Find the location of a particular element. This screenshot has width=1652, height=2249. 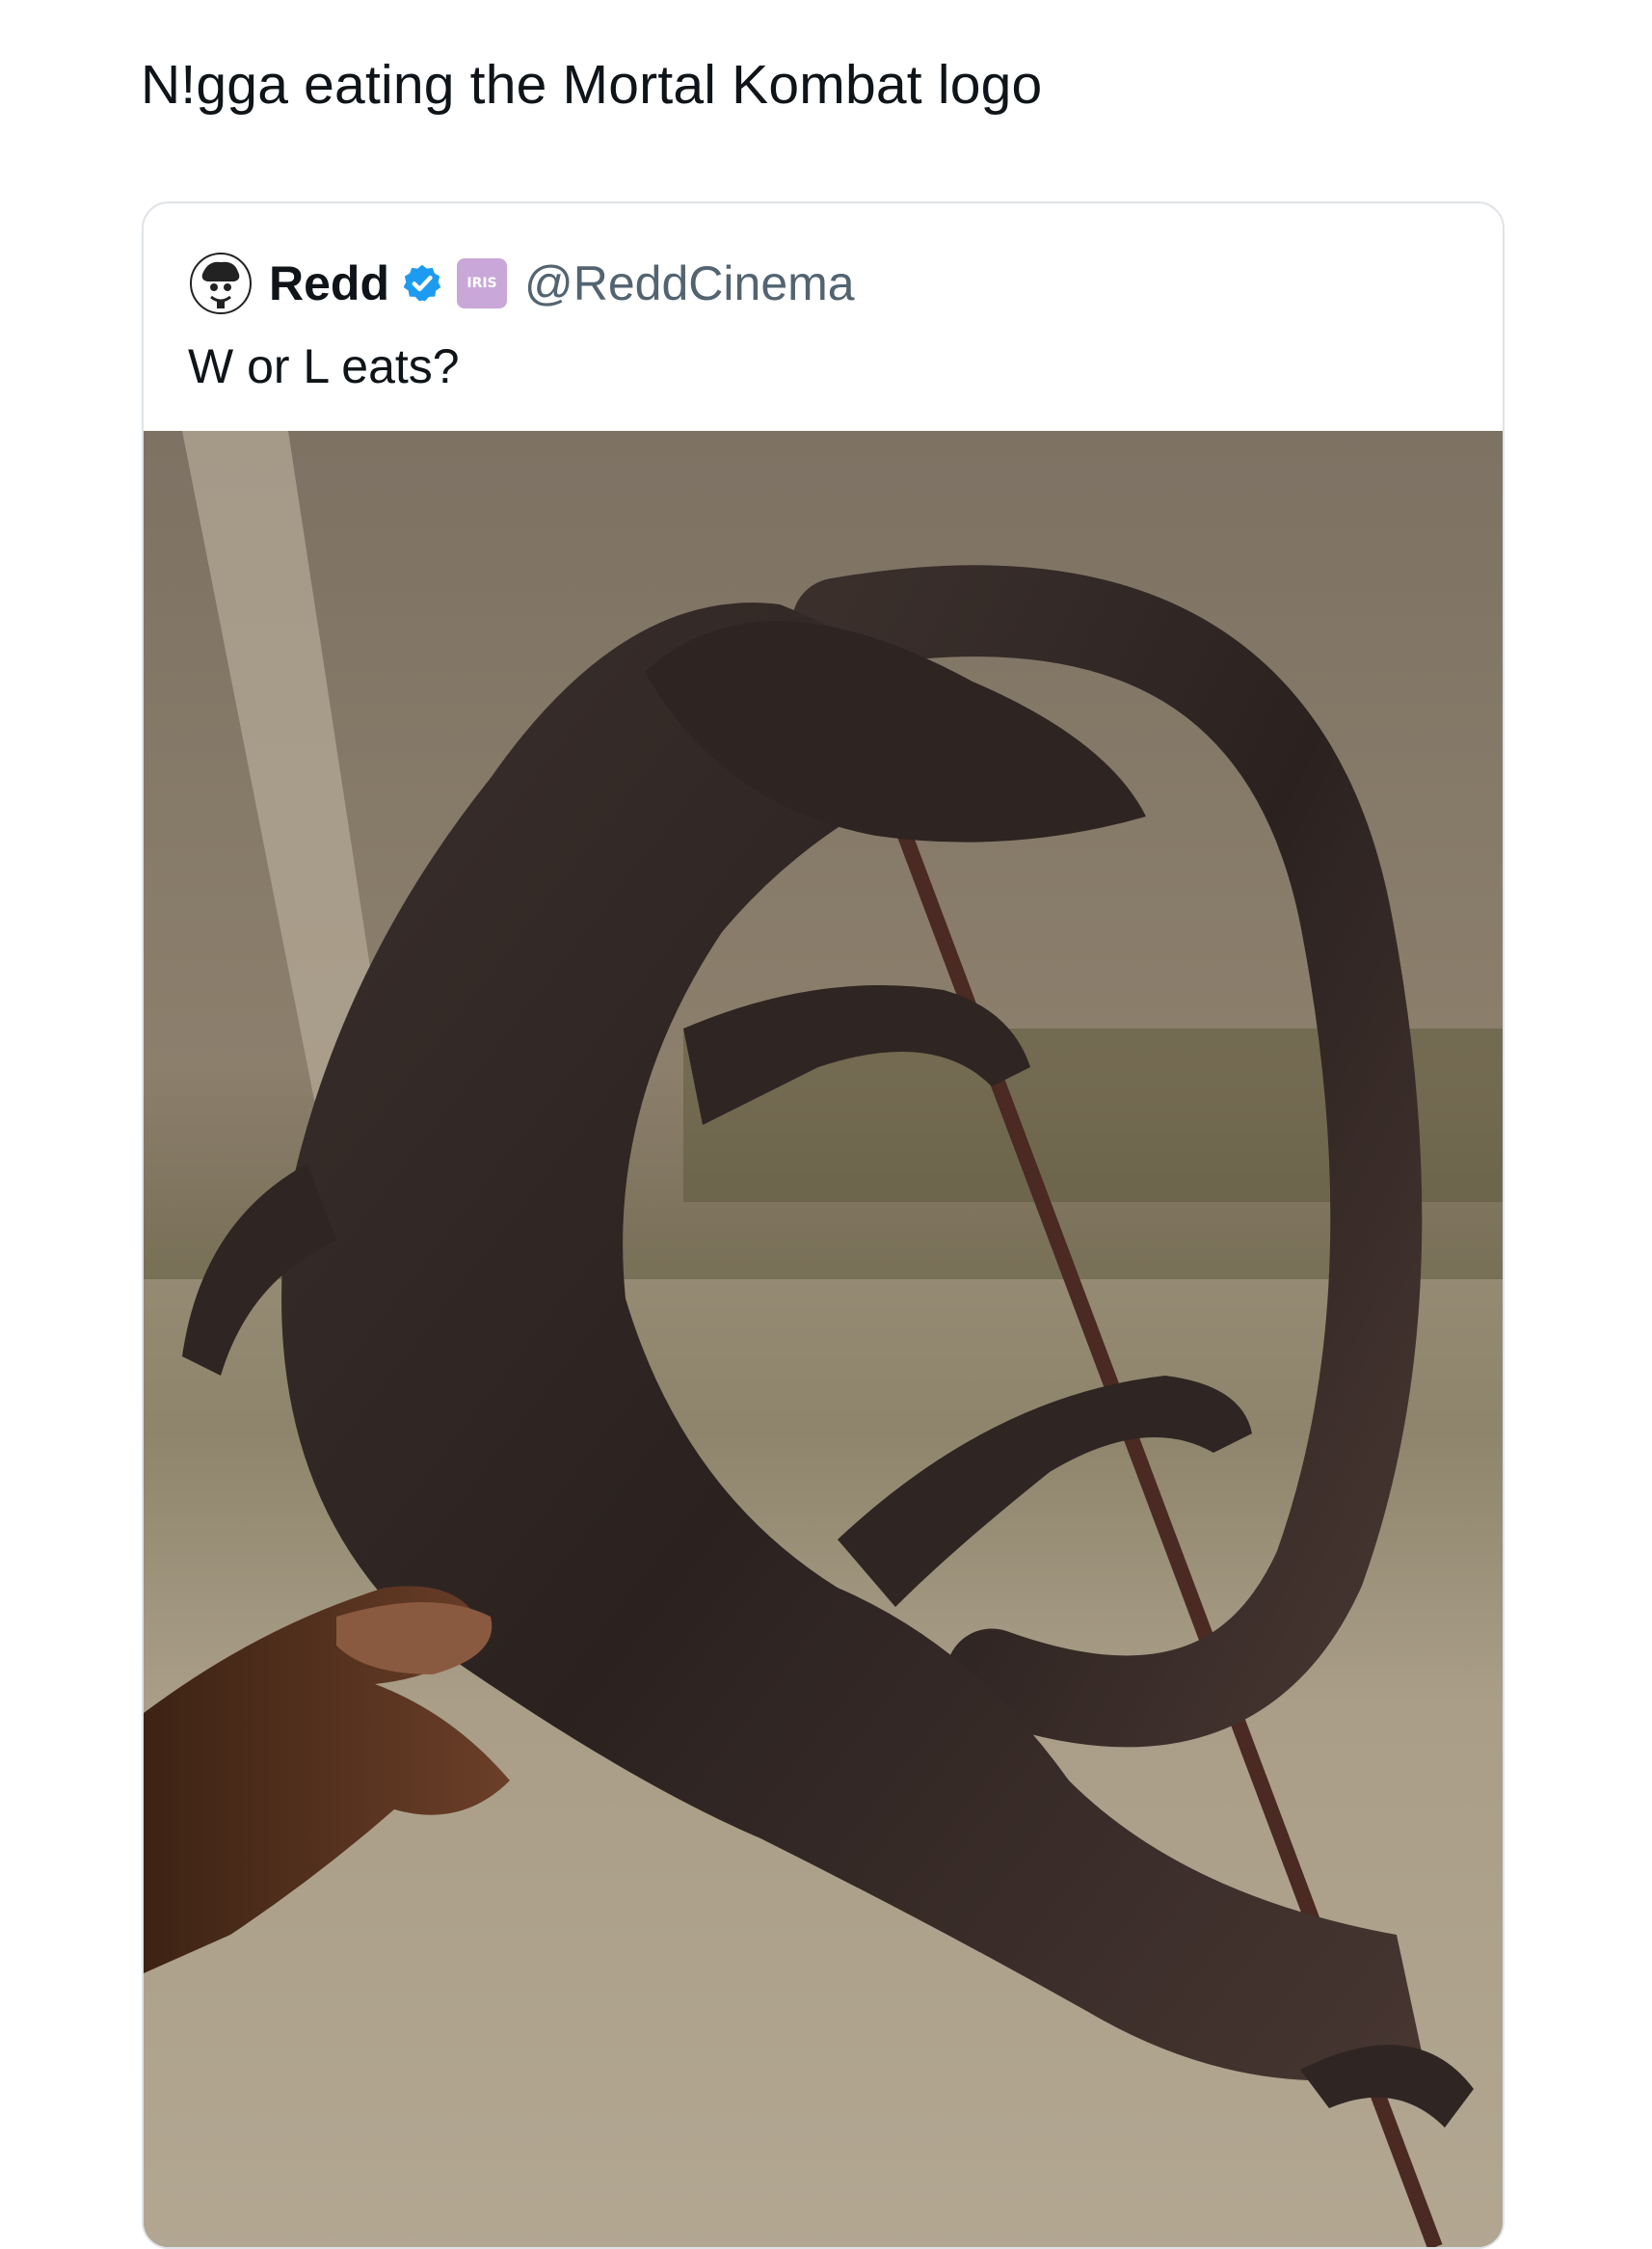

affiliate-badge-icon: IRIS is located at coordinates (482, 283).